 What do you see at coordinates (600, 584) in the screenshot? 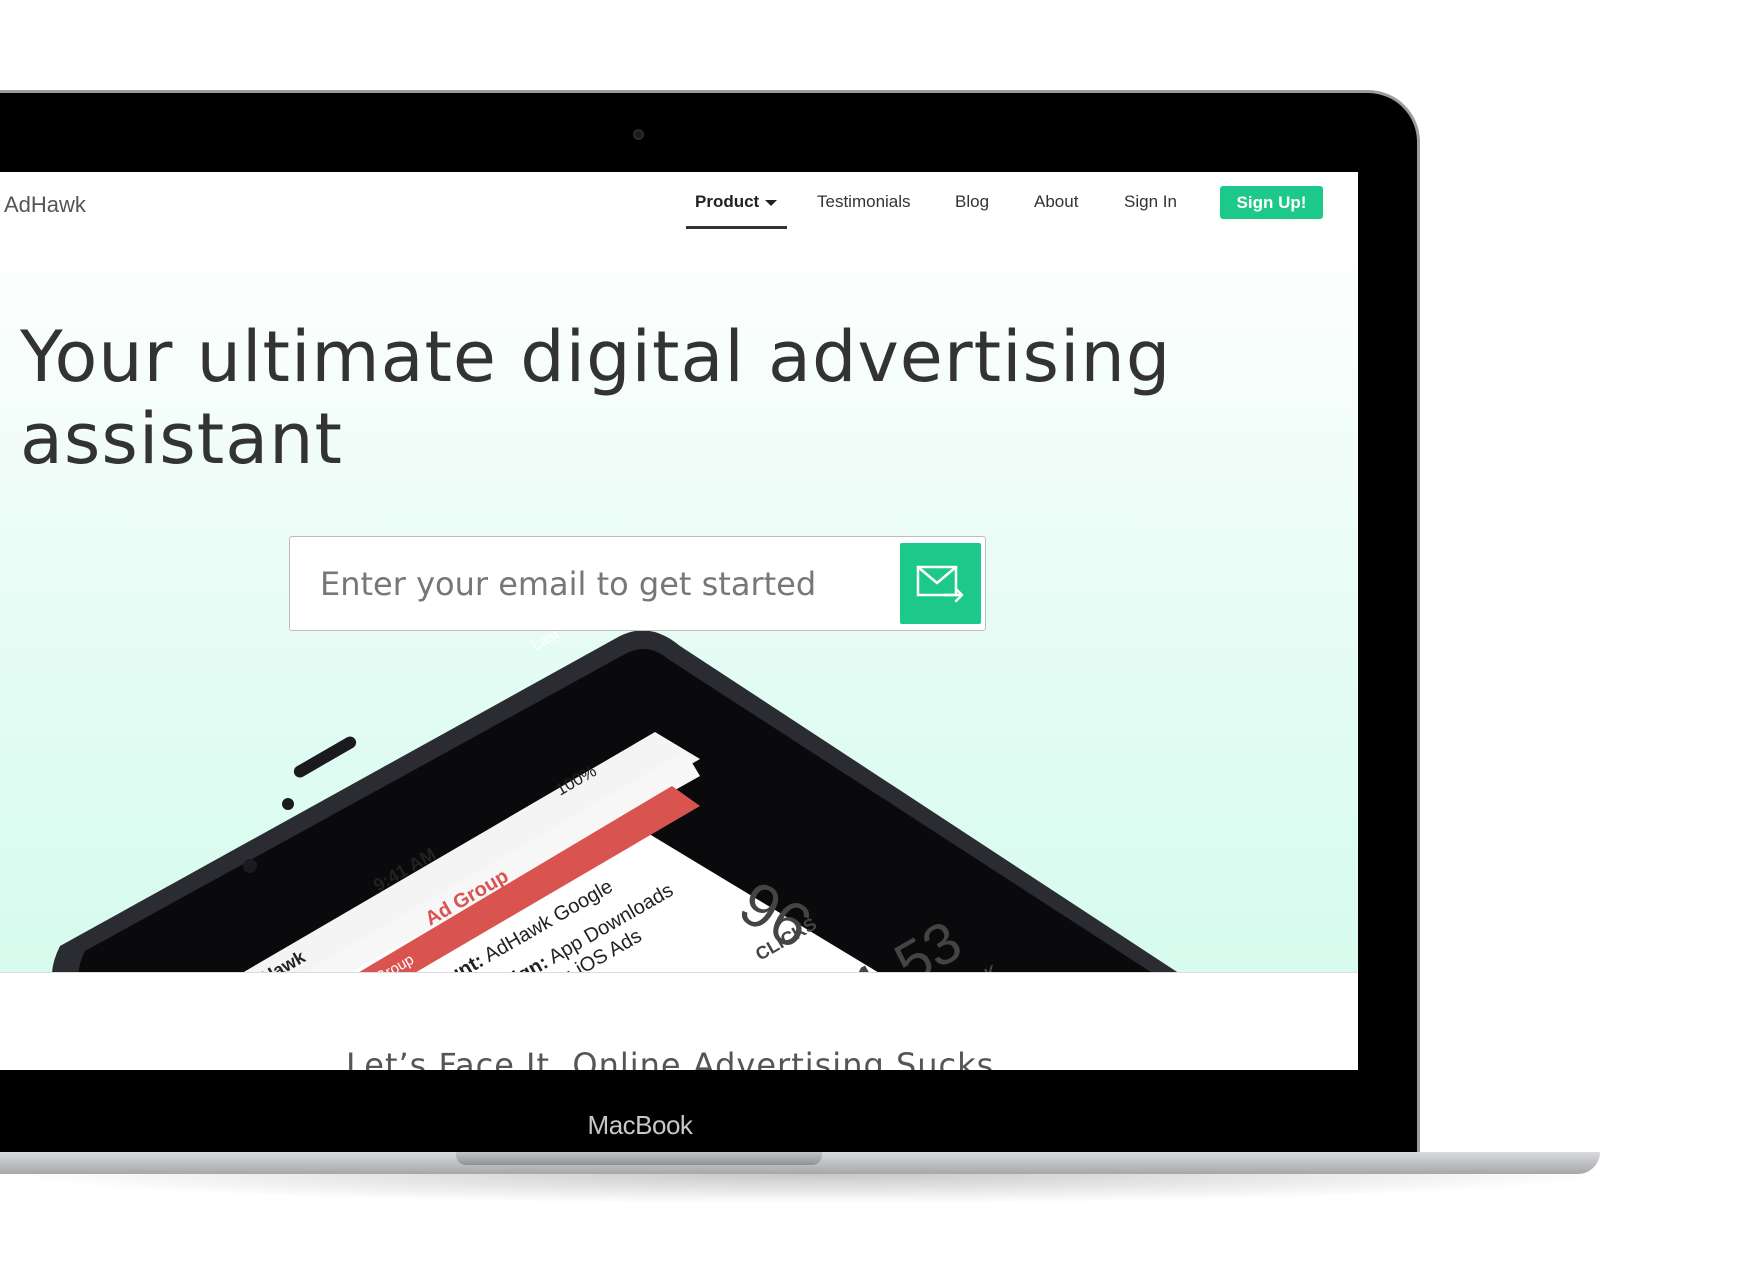
I see `email-input` at bounding box center [600, 584].